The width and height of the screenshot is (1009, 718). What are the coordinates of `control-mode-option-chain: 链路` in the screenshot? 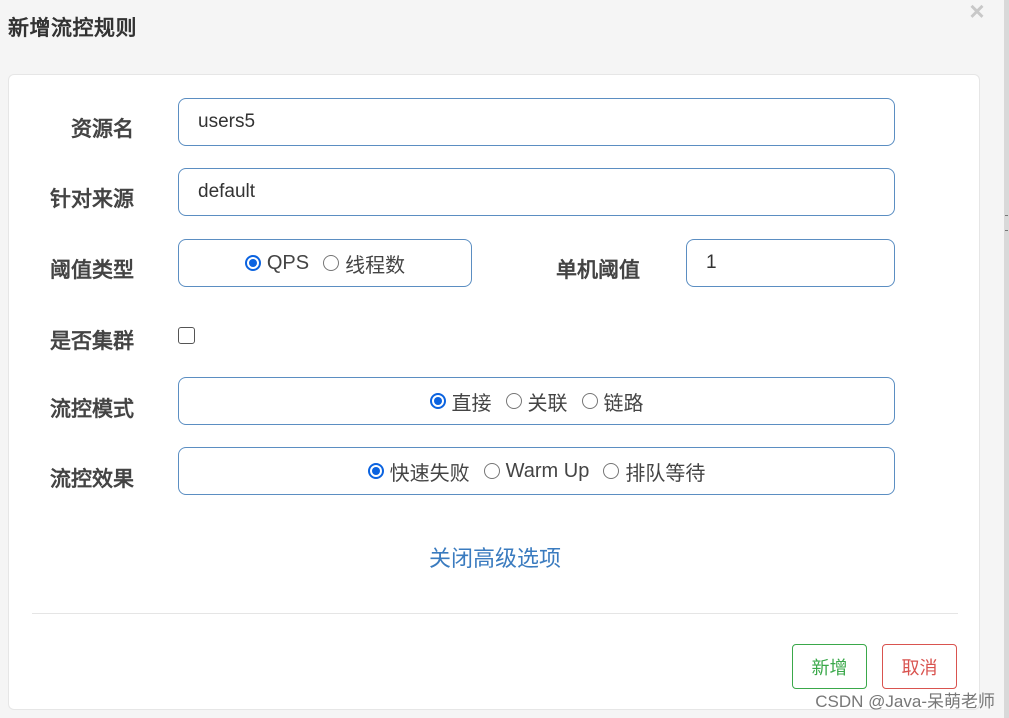 It's located at (612, 401).